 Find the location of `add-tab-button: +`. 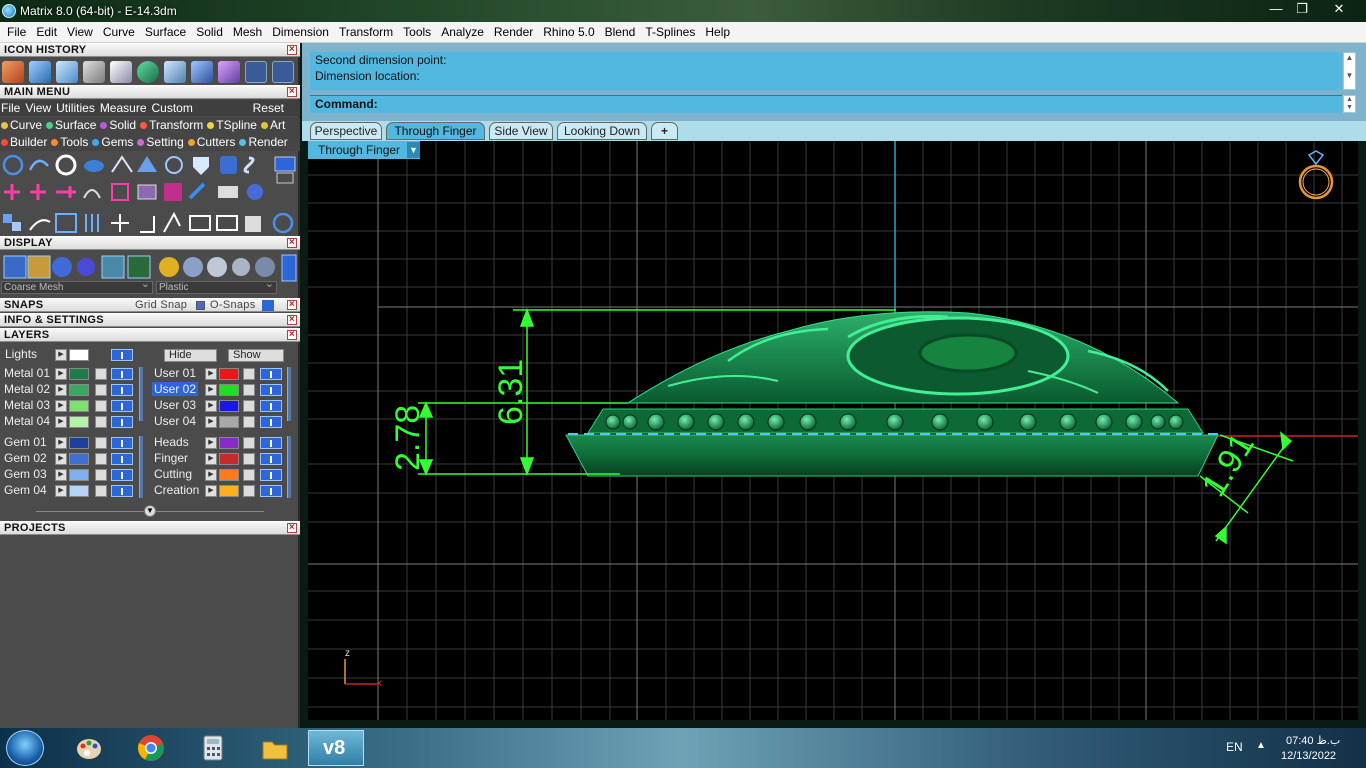

add-tab-button: + is located at coordinates (664, 131).